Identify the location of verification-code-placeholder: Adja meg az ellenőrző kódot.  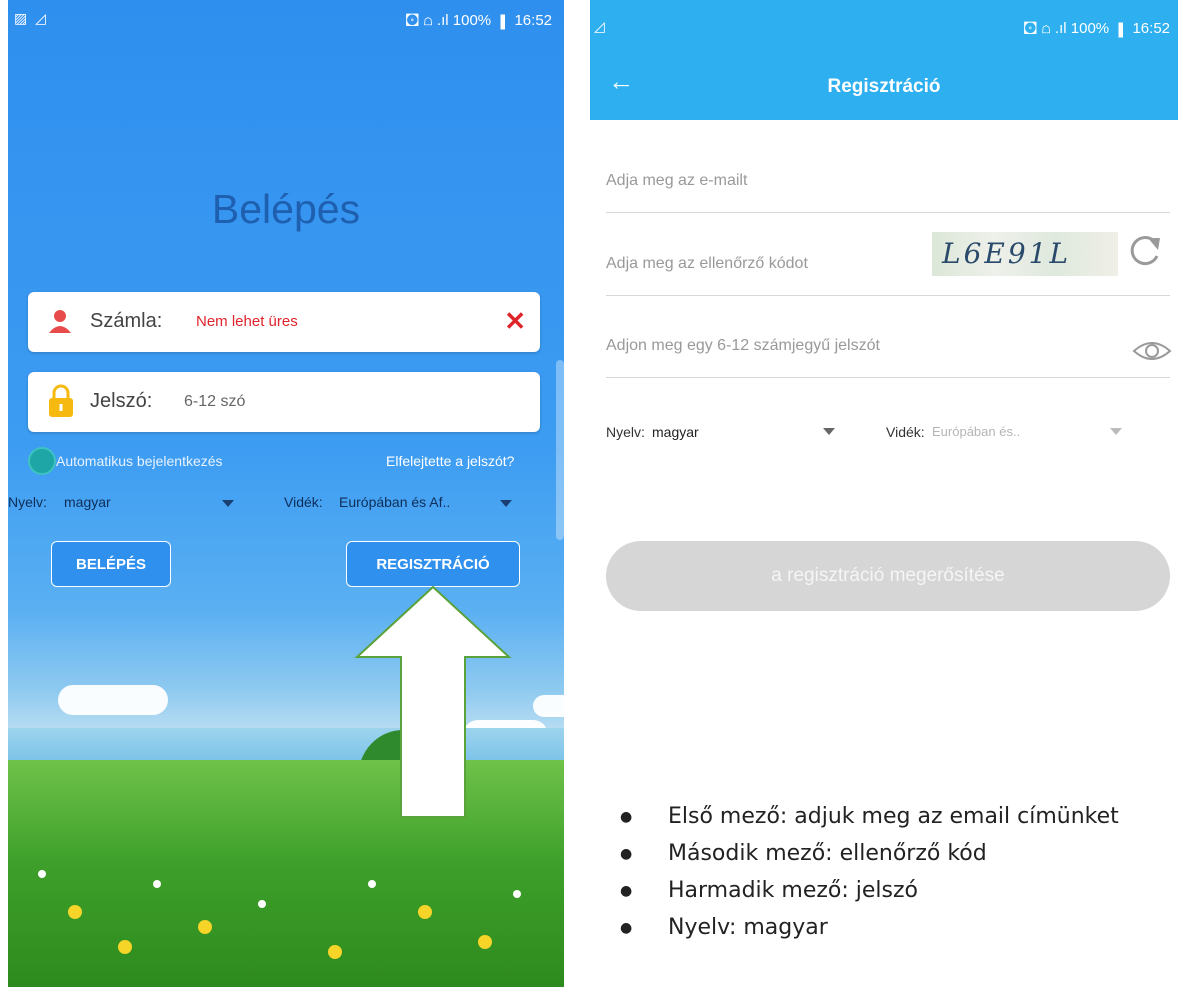
(707, 263).